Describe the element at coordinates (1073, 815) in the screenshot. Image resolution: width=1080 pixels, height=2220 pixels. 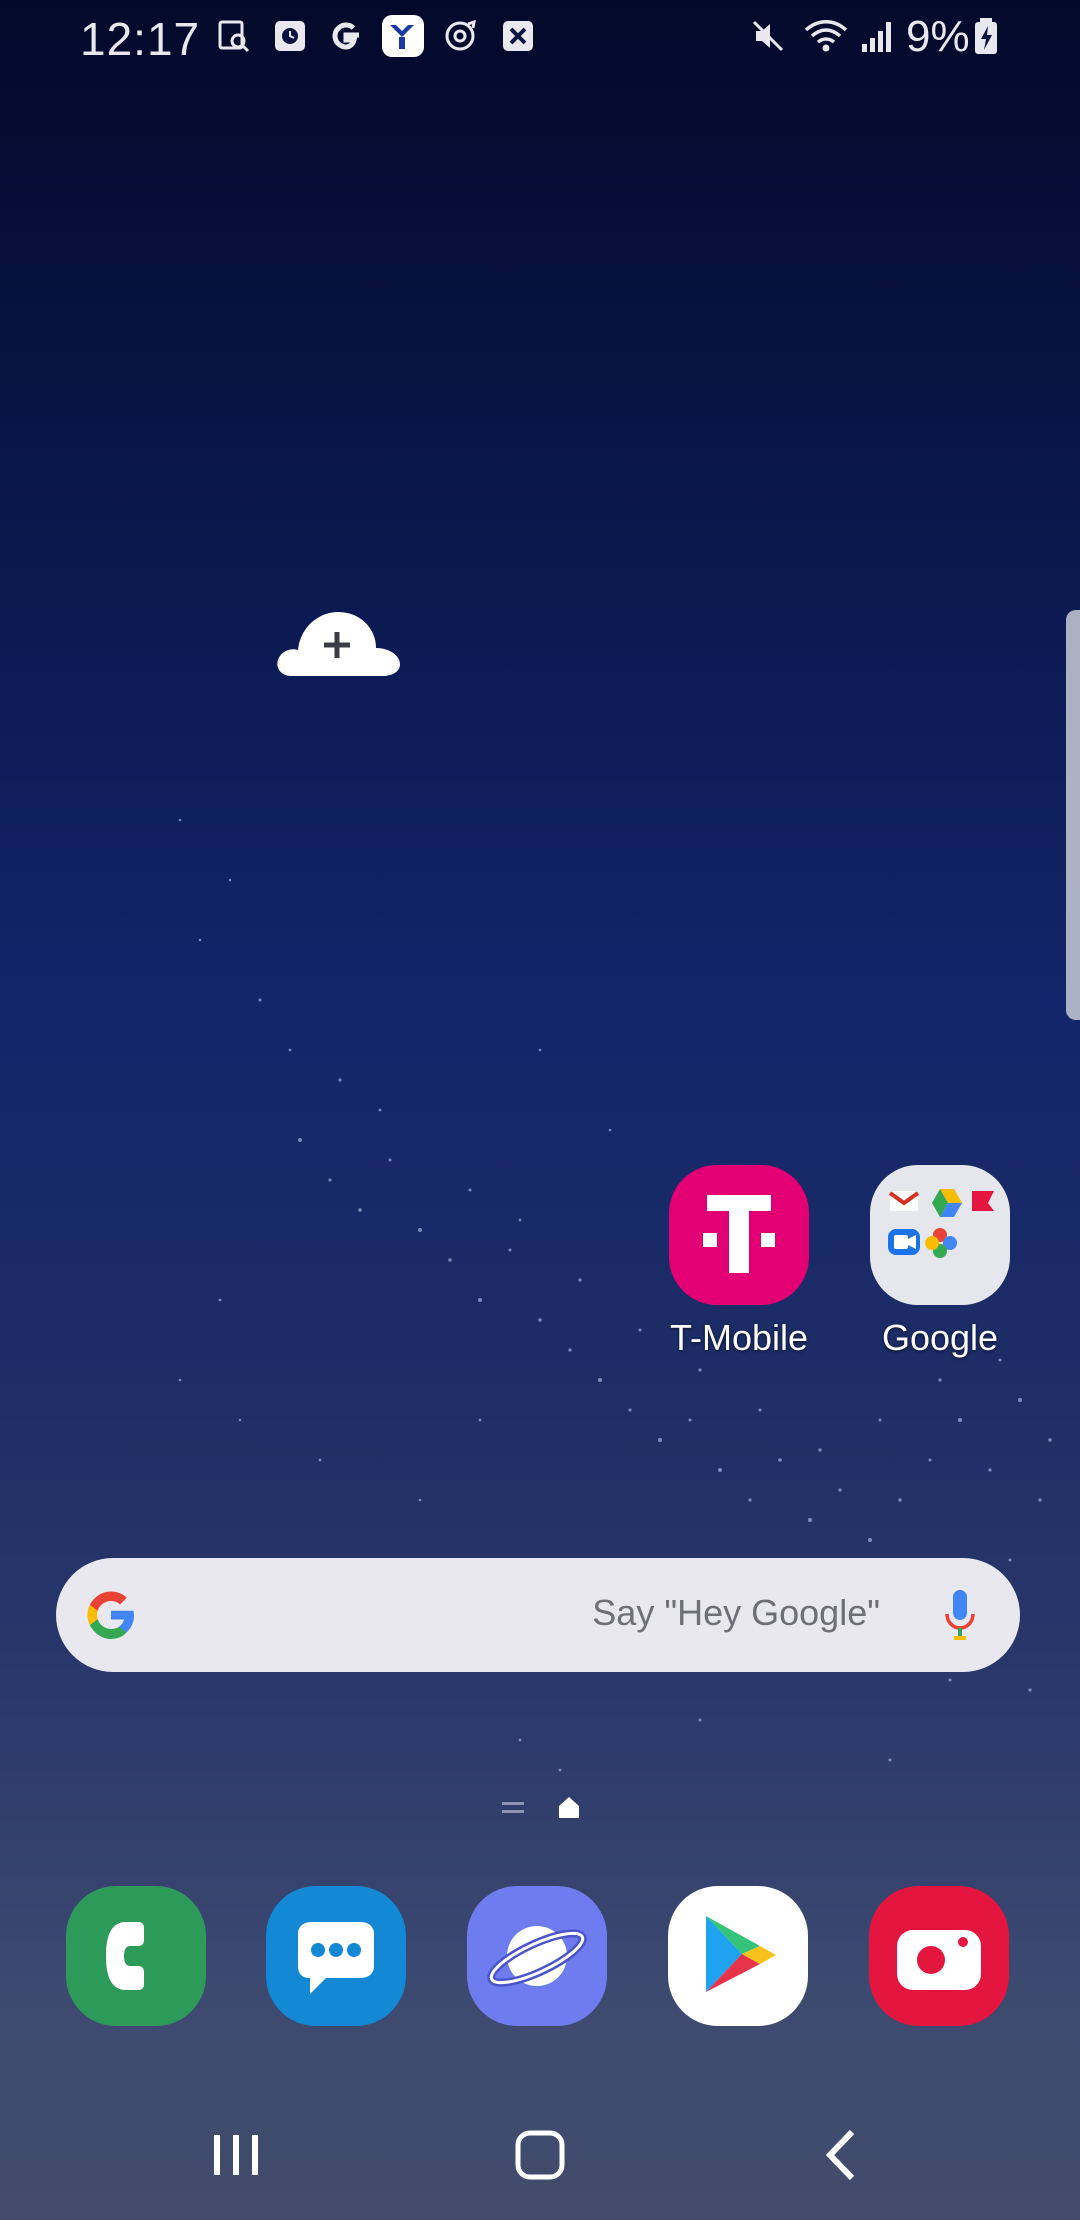
I see `edge-panel-handle` at that location.